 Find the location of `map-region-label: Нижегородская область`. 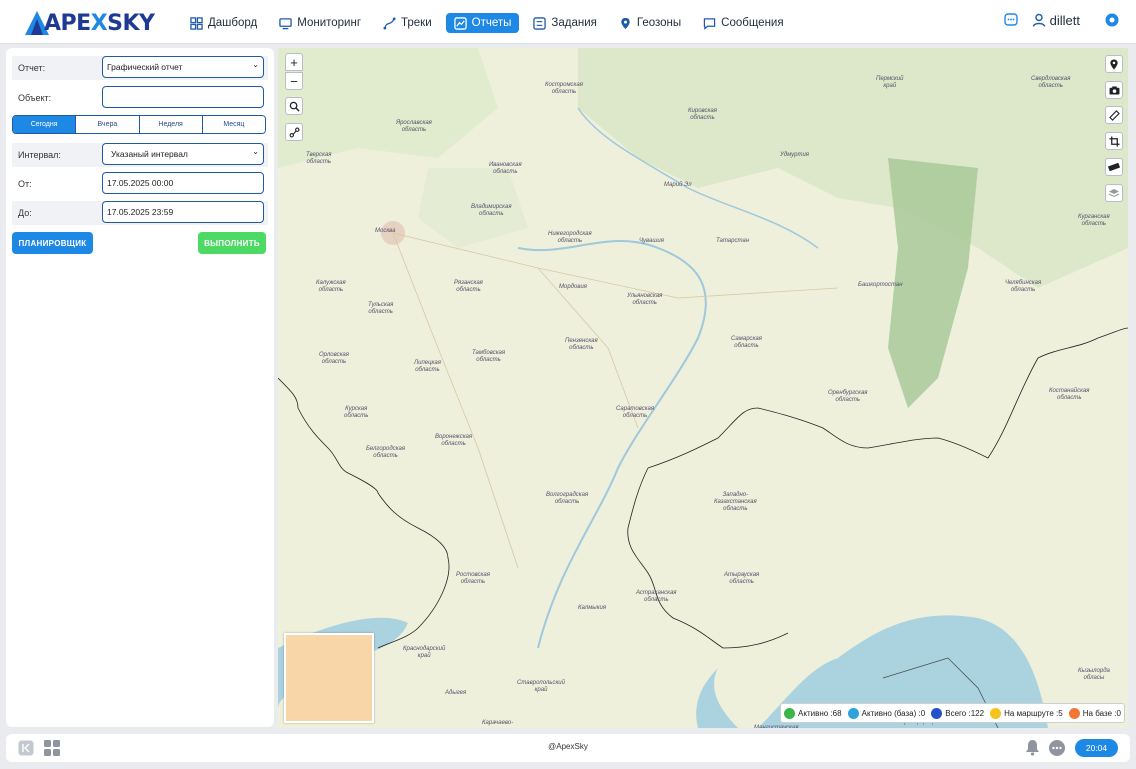

map-region-label: Нижегородская область is located at coordinates (570, 237).